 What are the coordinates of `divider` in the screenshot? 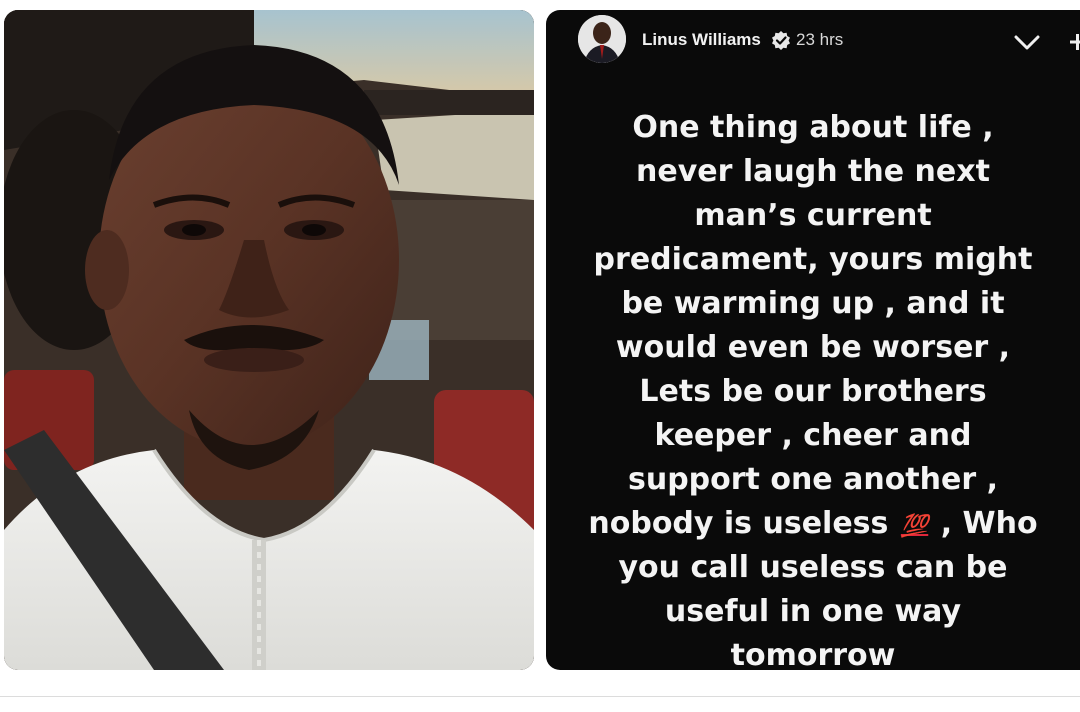 It's located at (540, 696).